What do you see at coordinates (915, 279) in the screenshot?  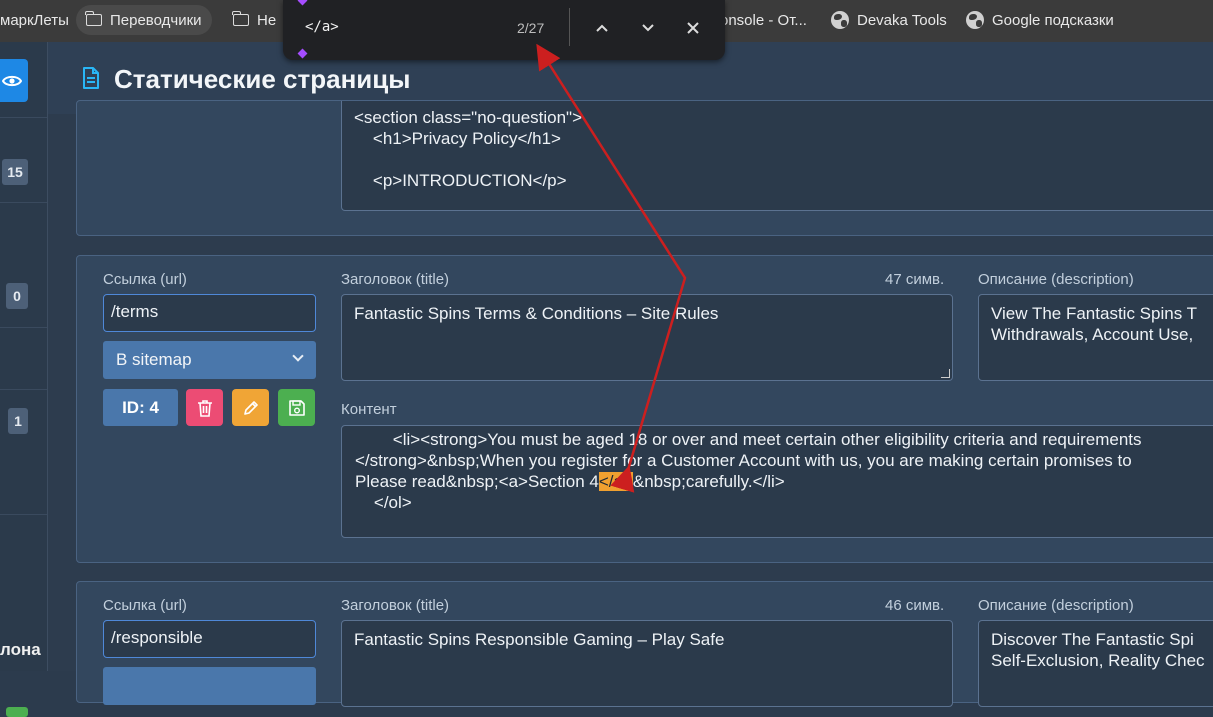 I see `title-char-count: 47 симв.` at bounding box center [915, 279].